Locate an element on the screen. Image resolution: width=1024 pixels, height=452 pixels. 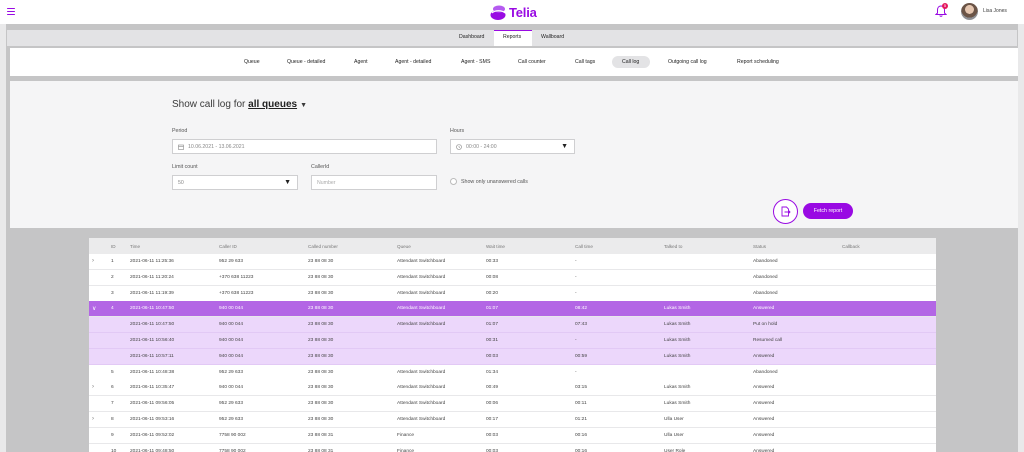
tab-dashboard: Dashboard is located at coordinates (471, 37).